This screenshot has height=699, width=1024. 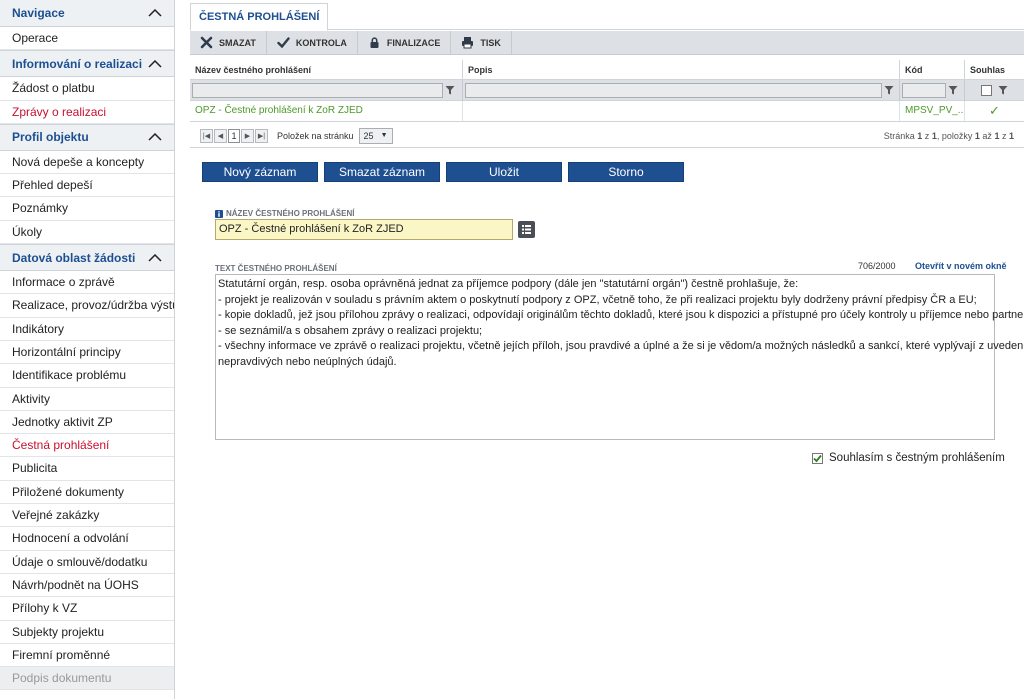 What do you see at coordinates (405, 42) in the screenshot?
I see `finalize-toolbar-button: FINALIZACE` at bounding box center [405, 42].